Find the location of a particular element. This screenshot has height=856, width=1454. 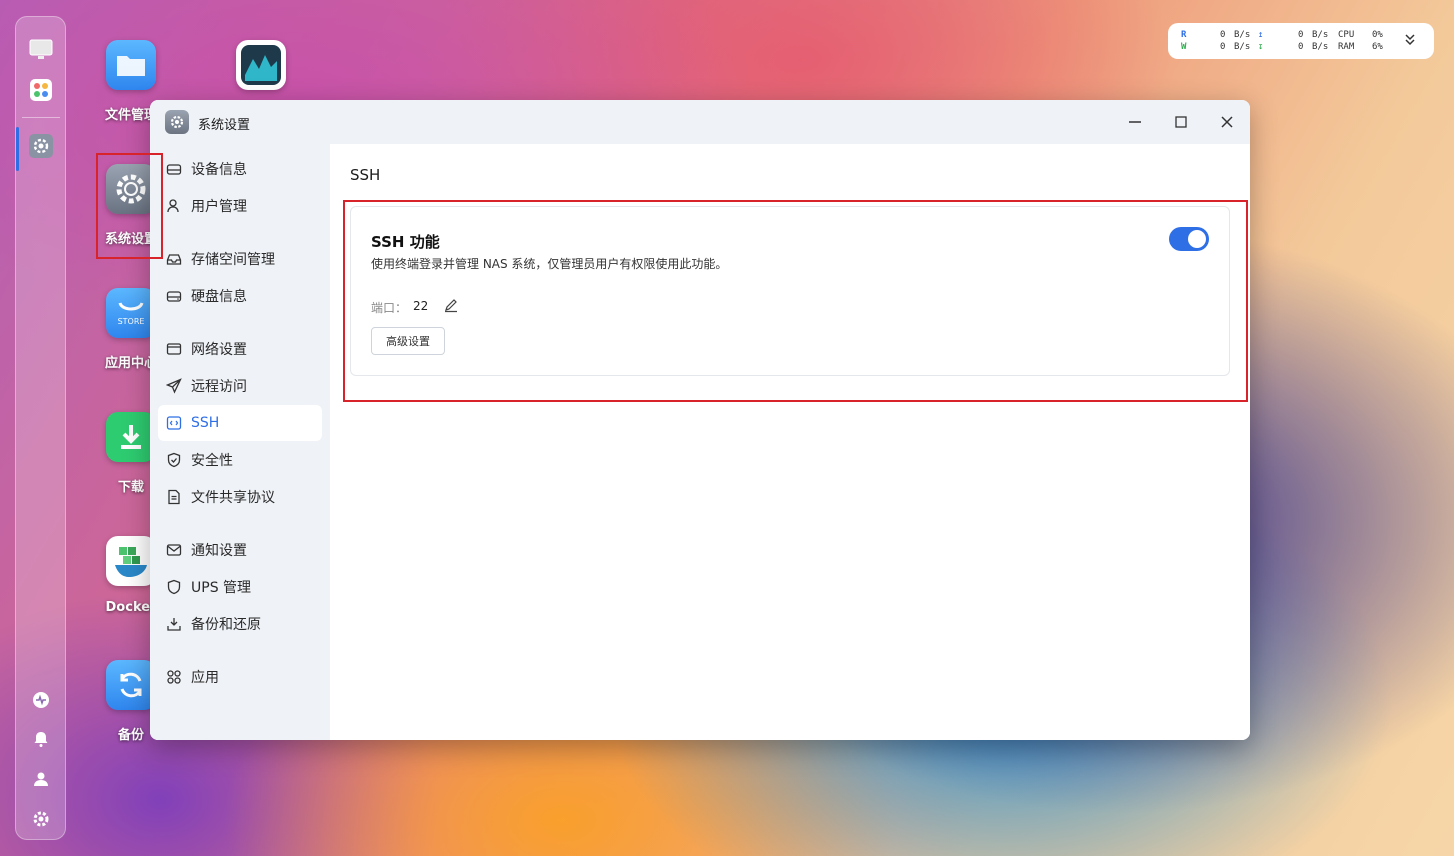

app-launcher-icon is located at coordinates (41, 90).